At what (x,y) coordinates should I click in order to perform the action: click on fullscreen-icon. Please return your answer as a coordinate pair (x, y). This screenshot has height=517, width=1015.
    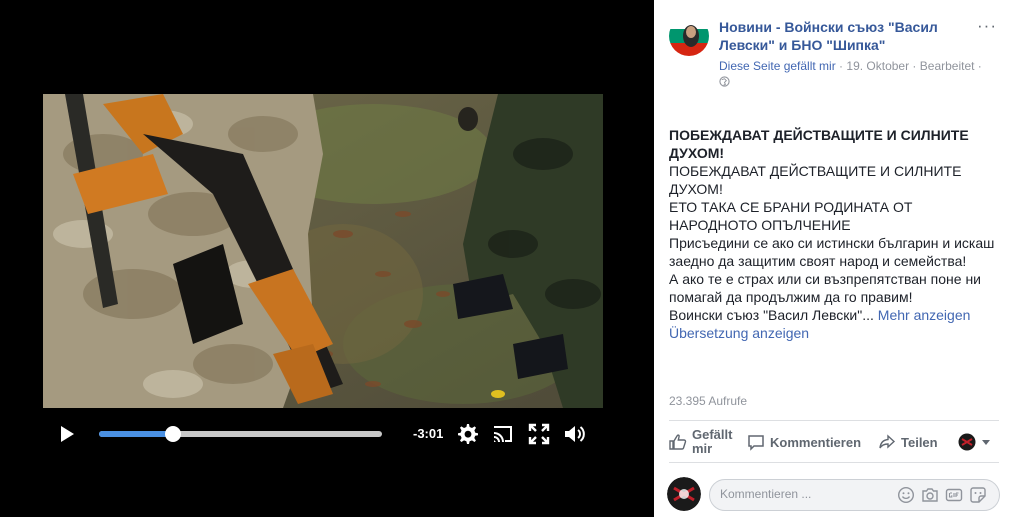
    Looking at the image, I should click on (539, 434).